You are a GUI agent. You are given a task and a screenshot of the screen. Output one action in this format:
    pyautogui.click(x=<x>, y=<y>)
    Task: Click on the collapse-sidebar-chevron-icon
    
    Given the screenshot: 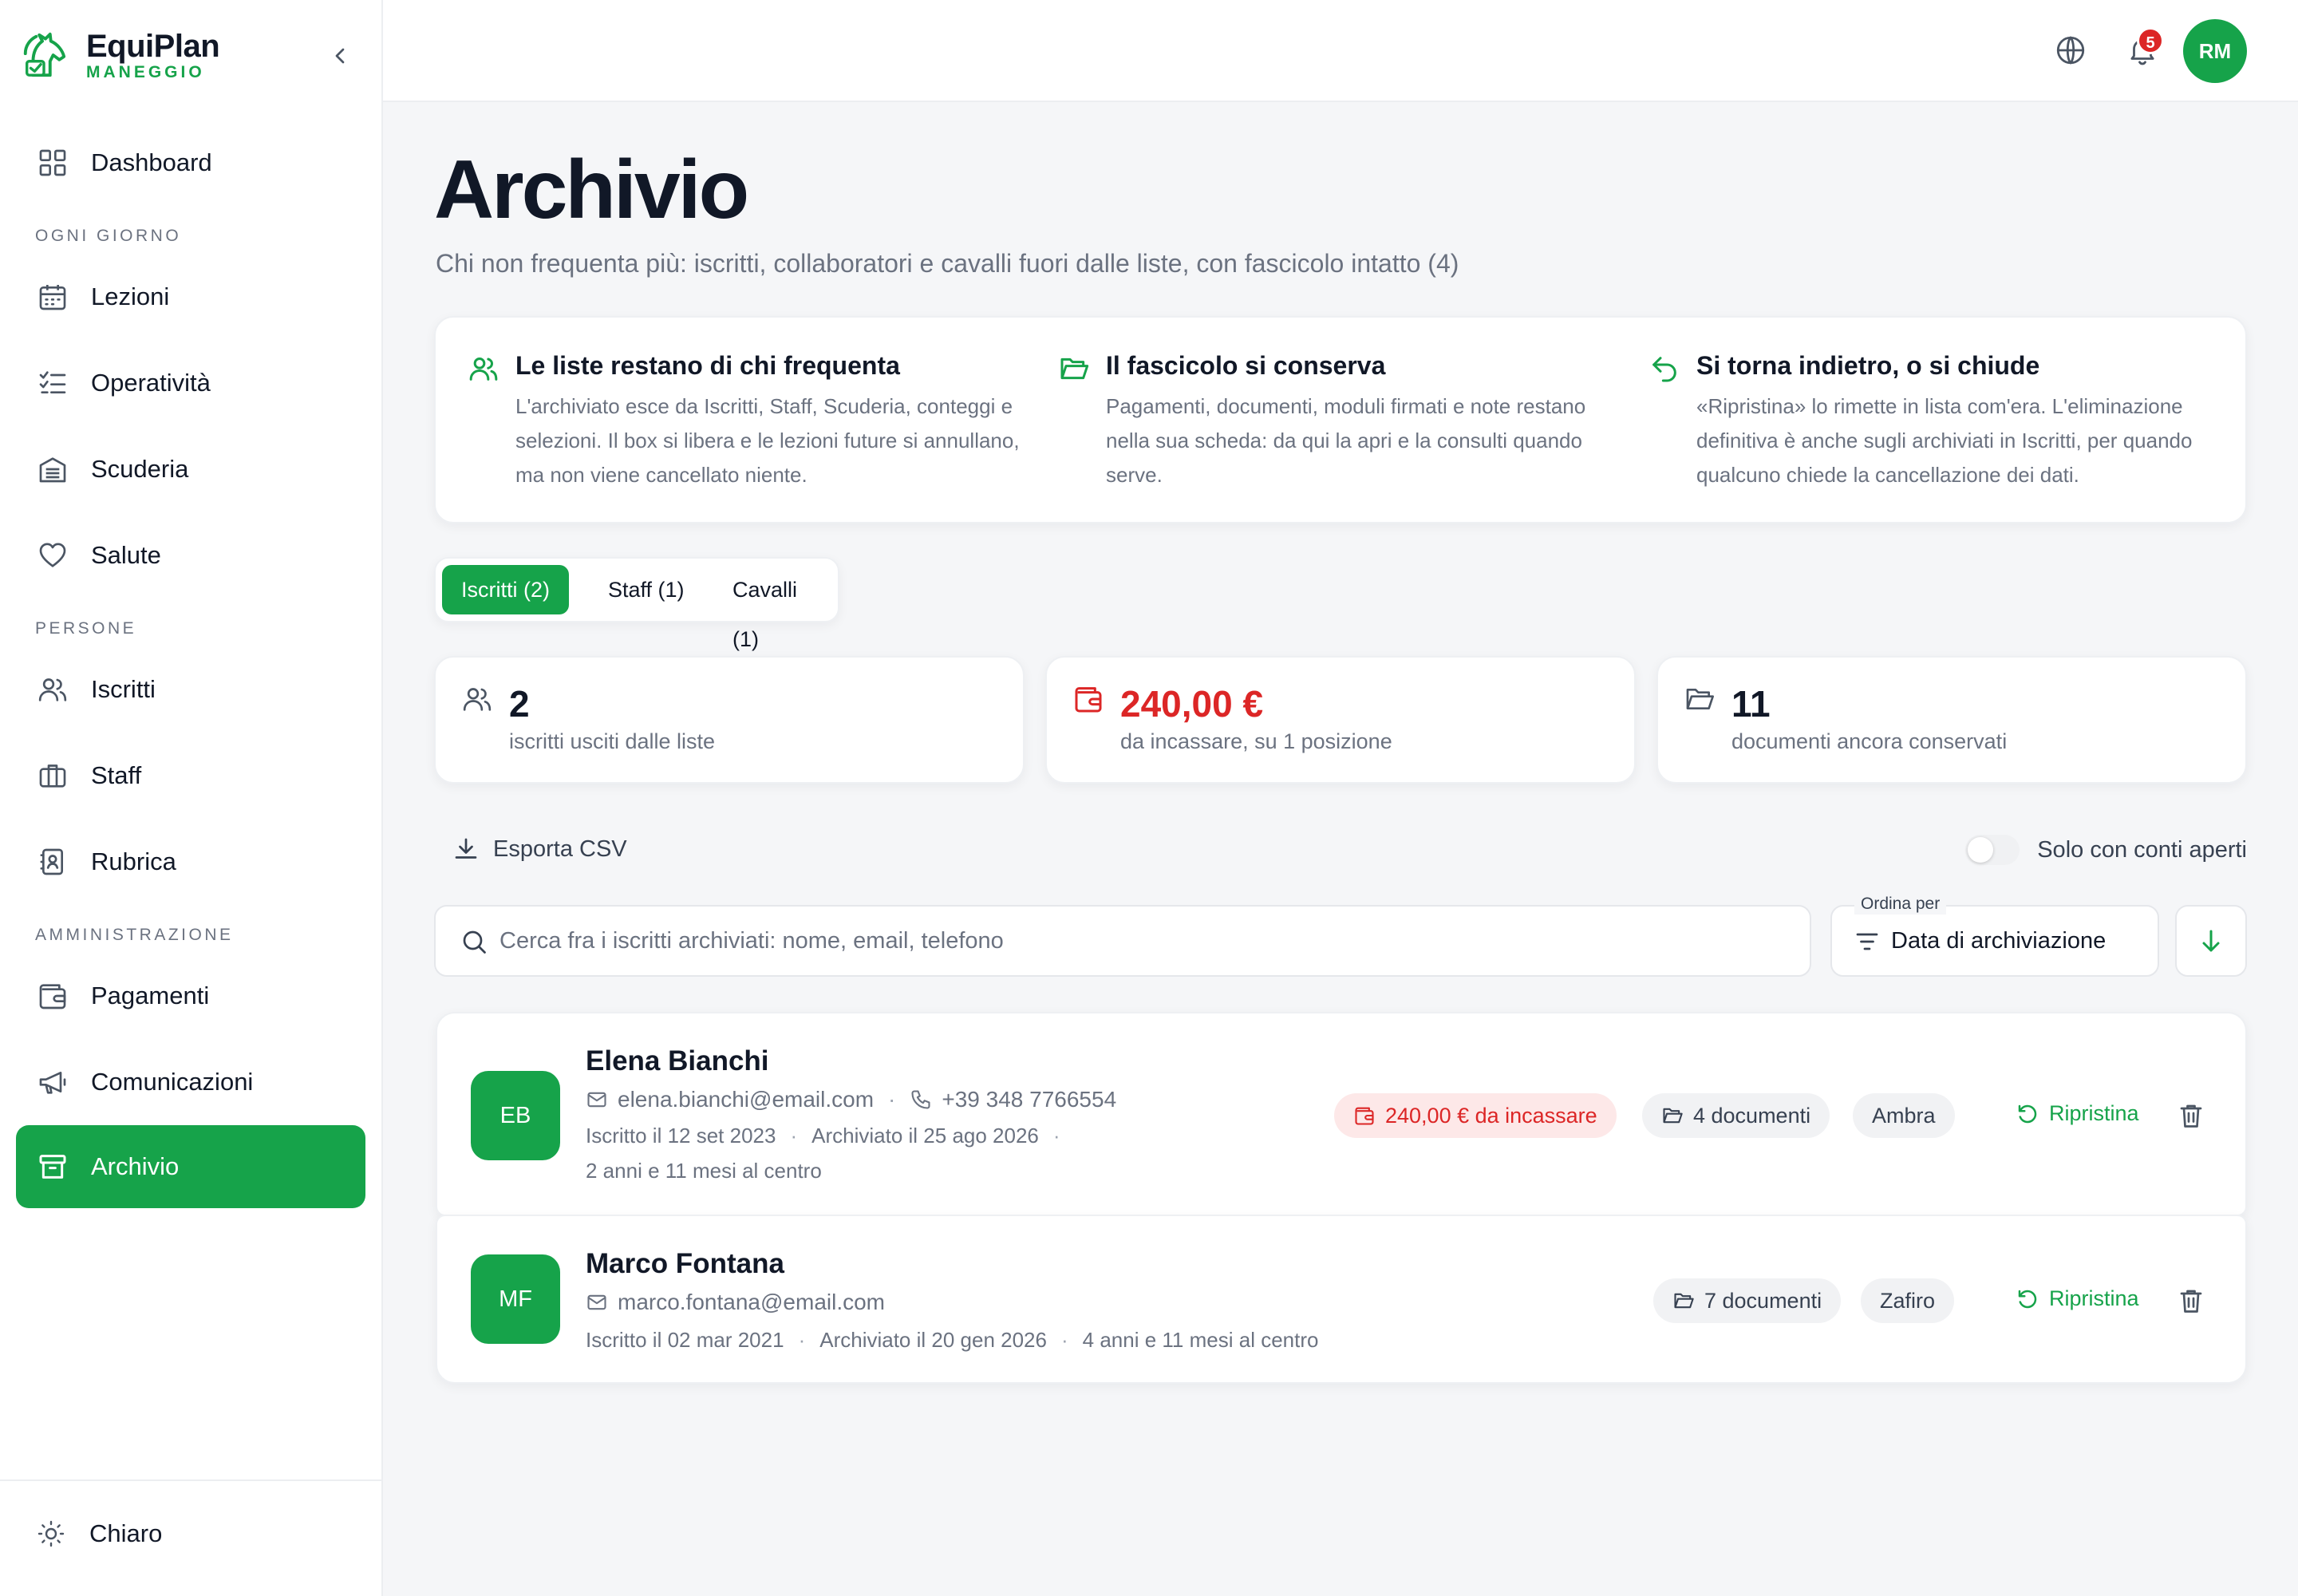 What is the action you would take?
    pyautogui.click(x=340, y=56)
    